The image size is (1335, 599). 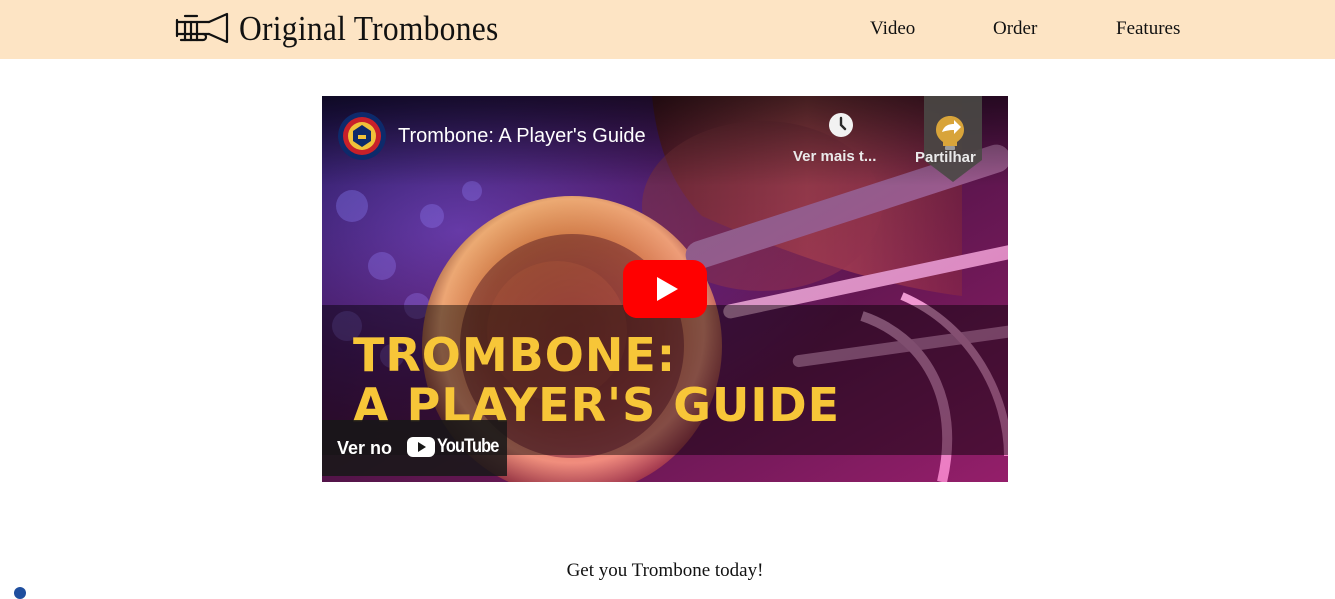 What do you see at coordinates (892, 29) in the screenshot?
I see `nav-link-video: Video` at bounding box center [892, 29].